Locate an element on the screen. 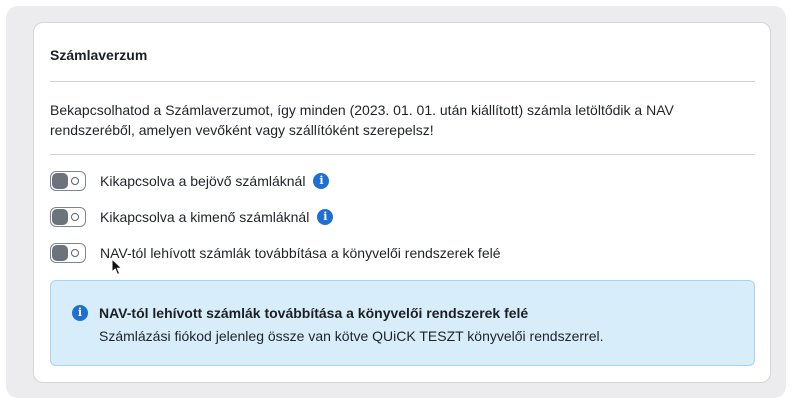 This screenshot has height=412, width=794. description-divider is located at coordinates (402, 154).